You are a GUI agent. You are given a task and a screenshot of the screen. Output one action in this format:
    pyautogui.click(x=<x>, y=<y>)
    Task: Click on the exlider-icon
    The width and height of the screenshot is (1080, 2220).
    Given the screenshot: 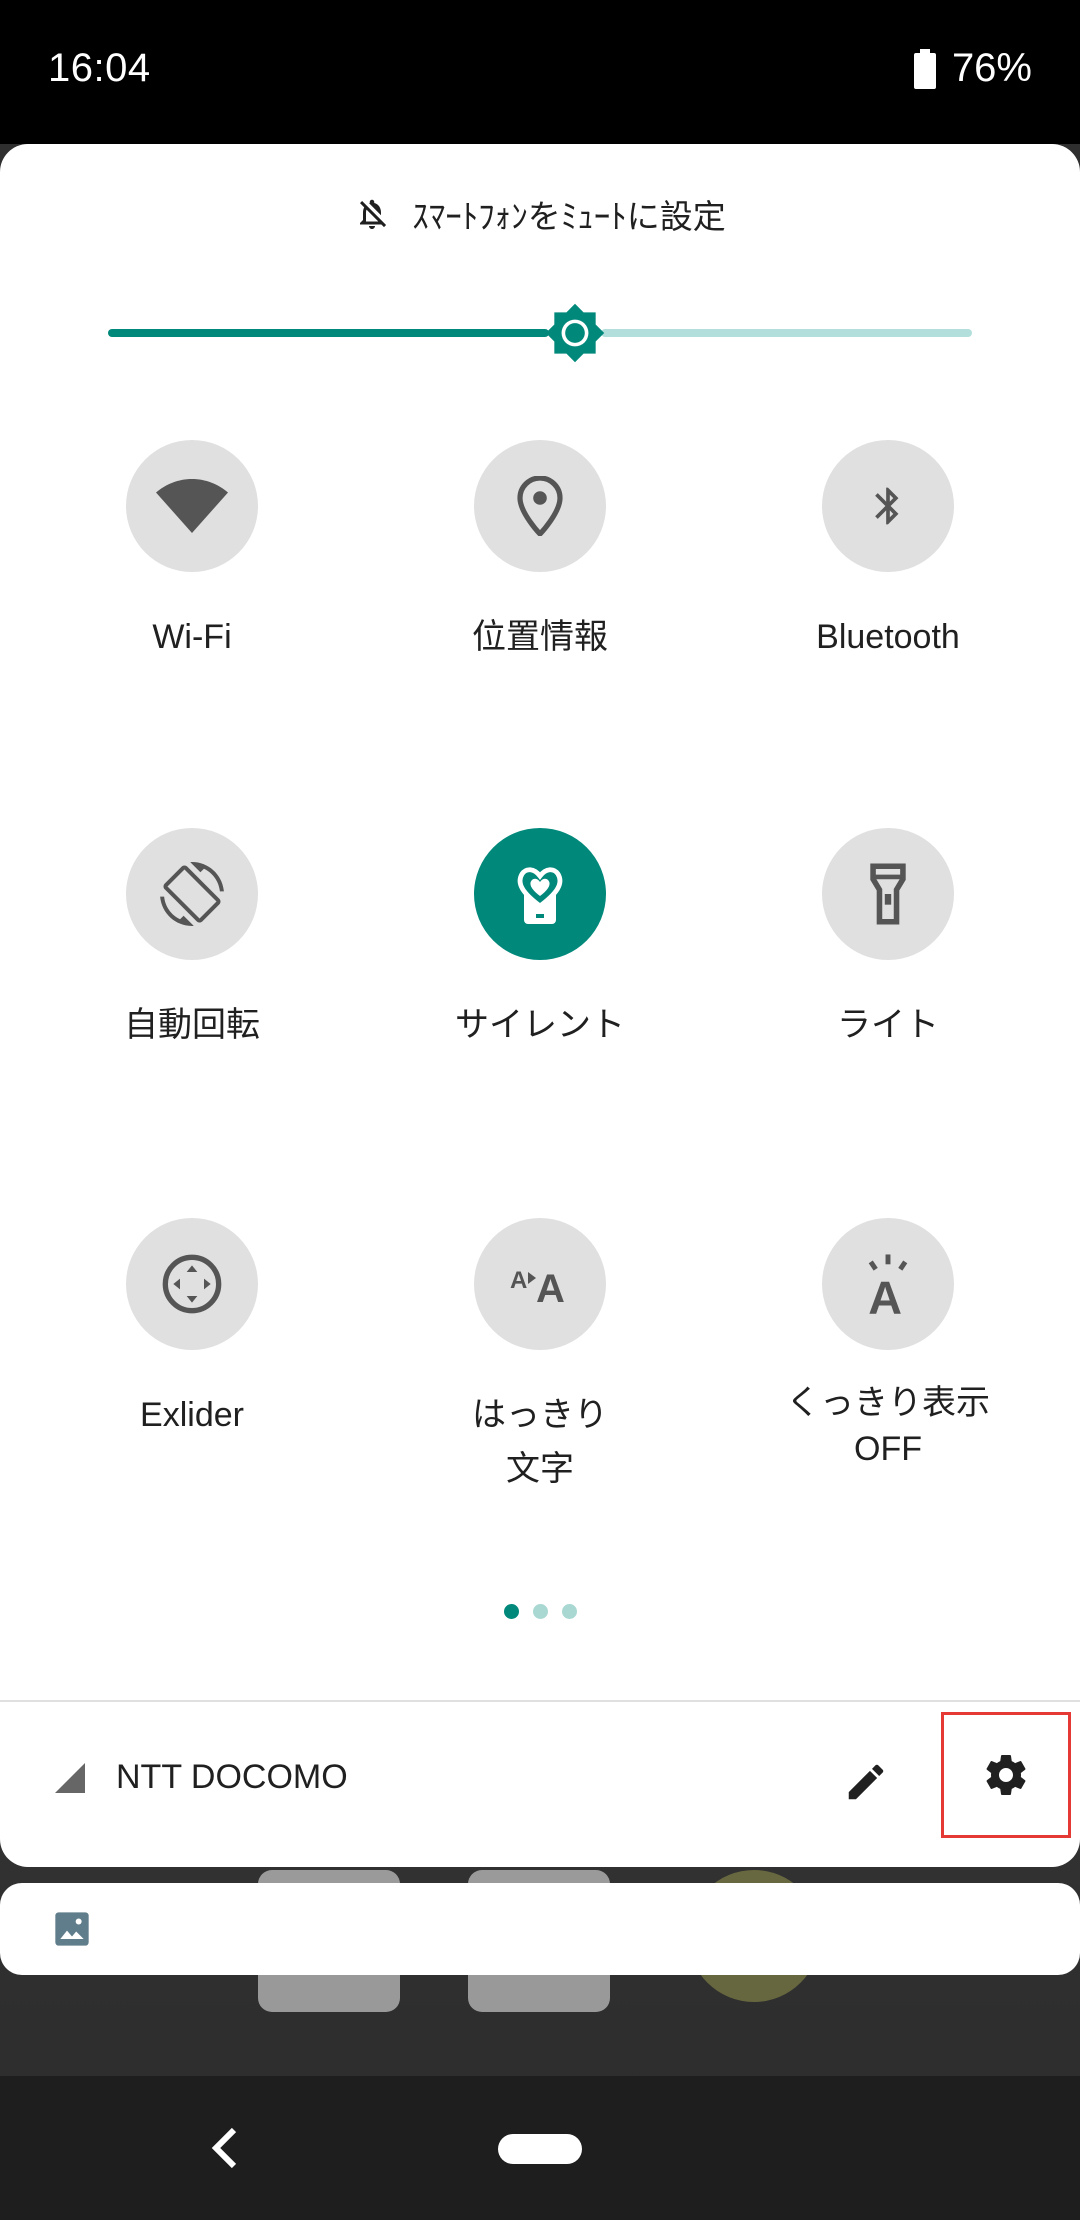 What is the action you would take?
    pyautogui.click(x=192, y=1284)
    